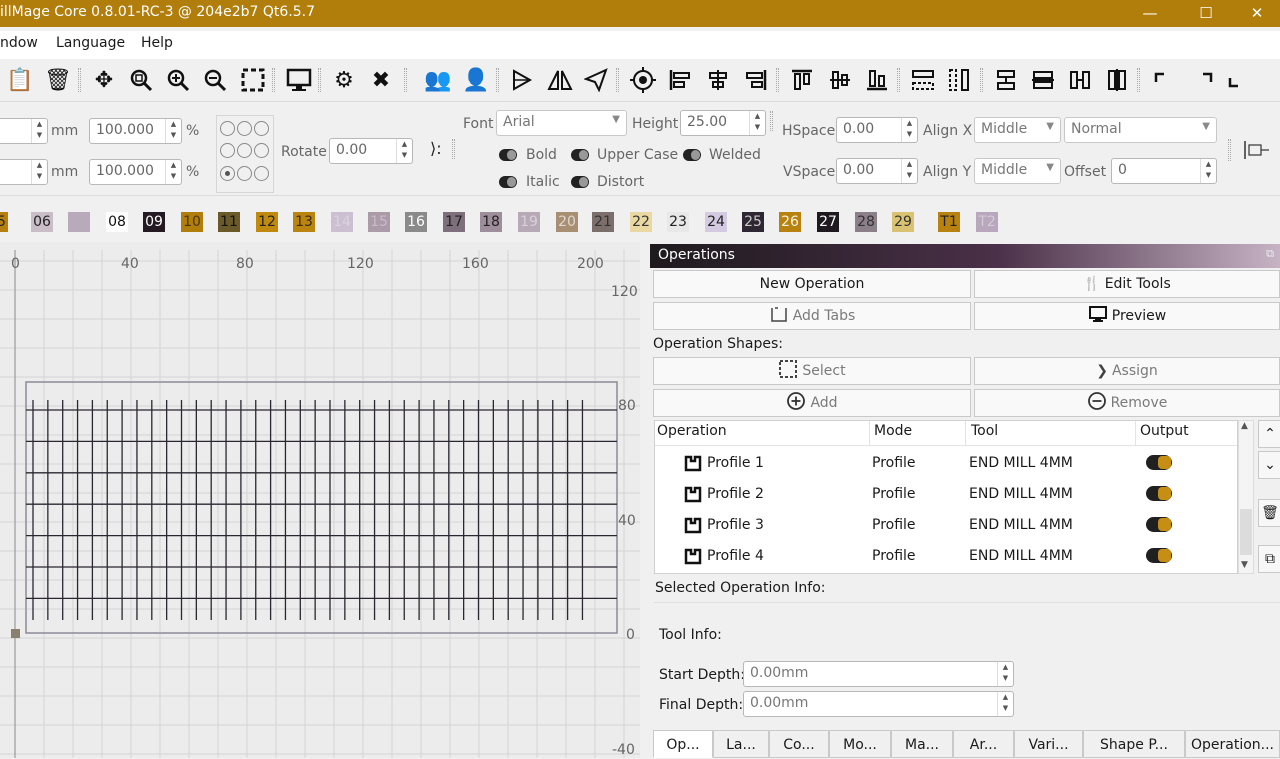 The image size is (1280, 759). Describe the element at coordinates (491, 222) in the screenshot. I see `layer-color-chip: 18` at that location.